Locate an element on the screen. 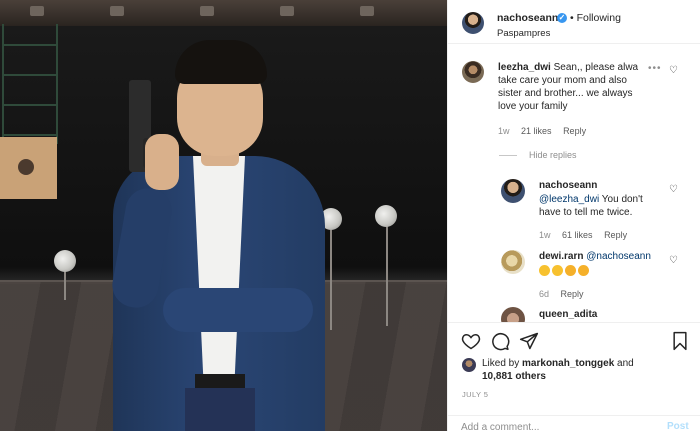 This screenshot has height=431, width=700. likes-prefix: Liked by is located at coordinates (502, 363).